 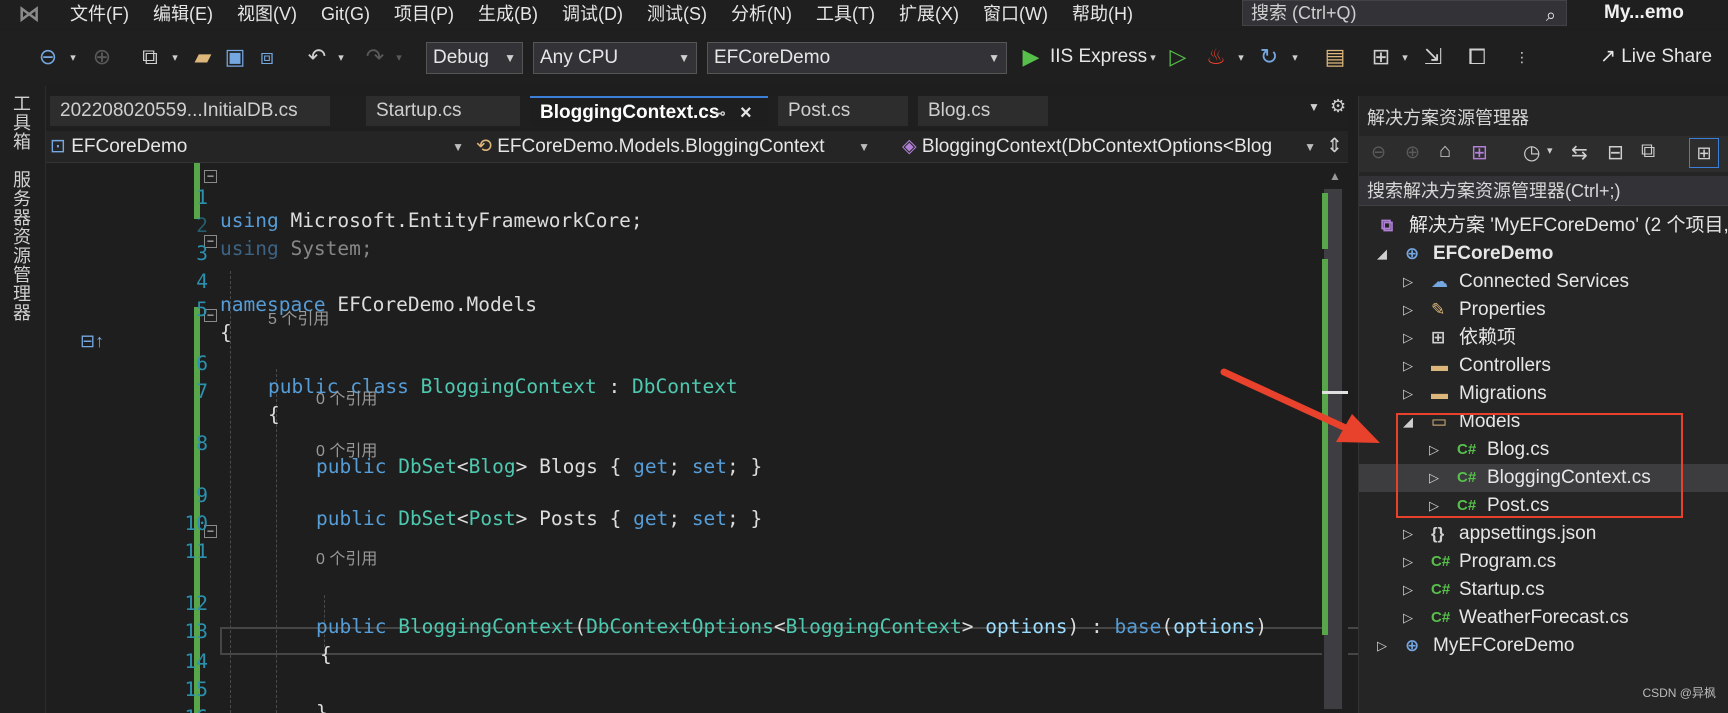 I want to click on navigate-back-dropdown-icon: ▾, so click(x=73, y=57).